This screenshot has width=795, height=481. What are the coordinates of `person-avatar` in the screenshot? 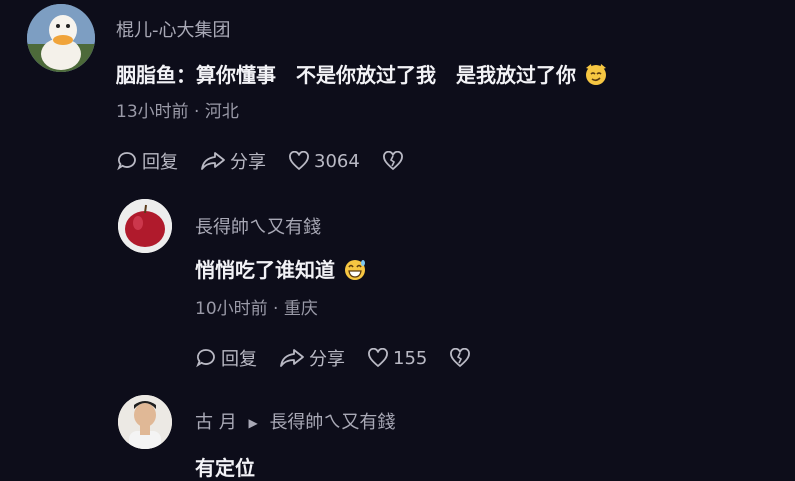 It's located at (145, 422).